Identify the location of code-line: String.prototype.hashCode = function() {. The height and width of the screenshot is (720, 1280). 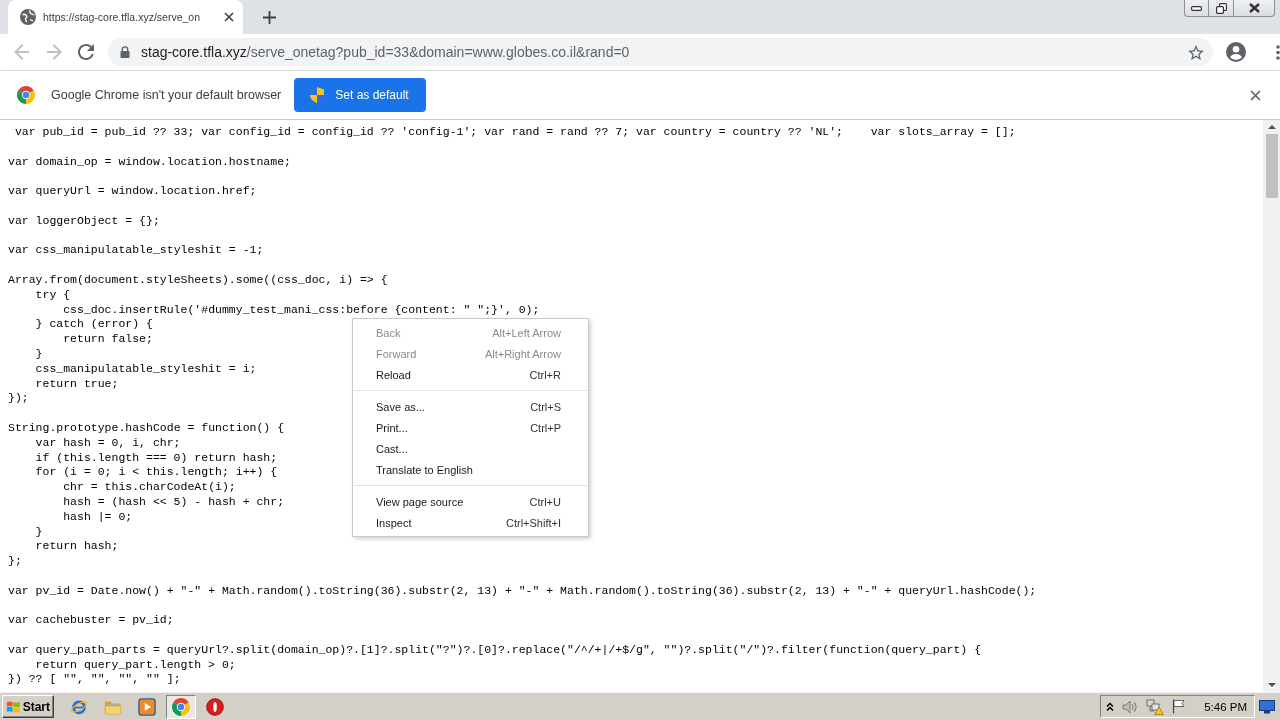
(146, 428).